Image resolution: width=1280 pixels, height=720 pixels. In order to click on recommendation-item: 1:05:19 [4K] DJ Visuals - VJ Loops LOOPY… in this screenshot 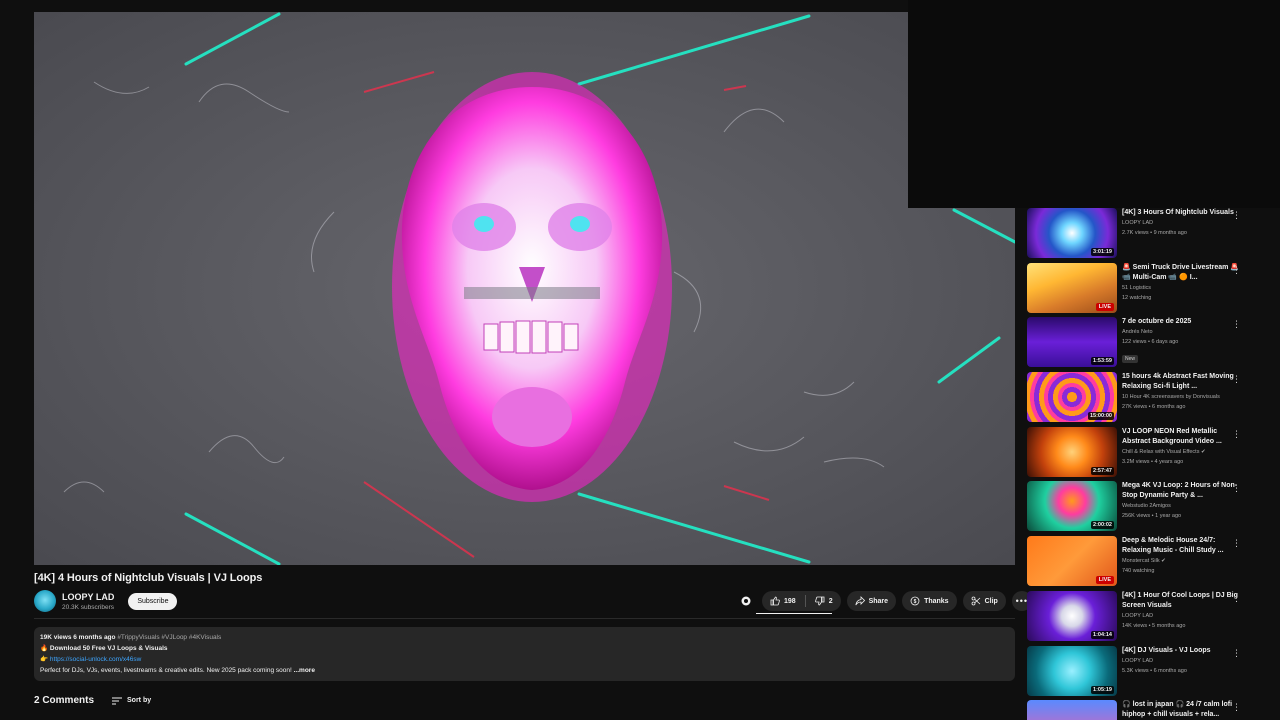, I will do `click(1137, 673)`.